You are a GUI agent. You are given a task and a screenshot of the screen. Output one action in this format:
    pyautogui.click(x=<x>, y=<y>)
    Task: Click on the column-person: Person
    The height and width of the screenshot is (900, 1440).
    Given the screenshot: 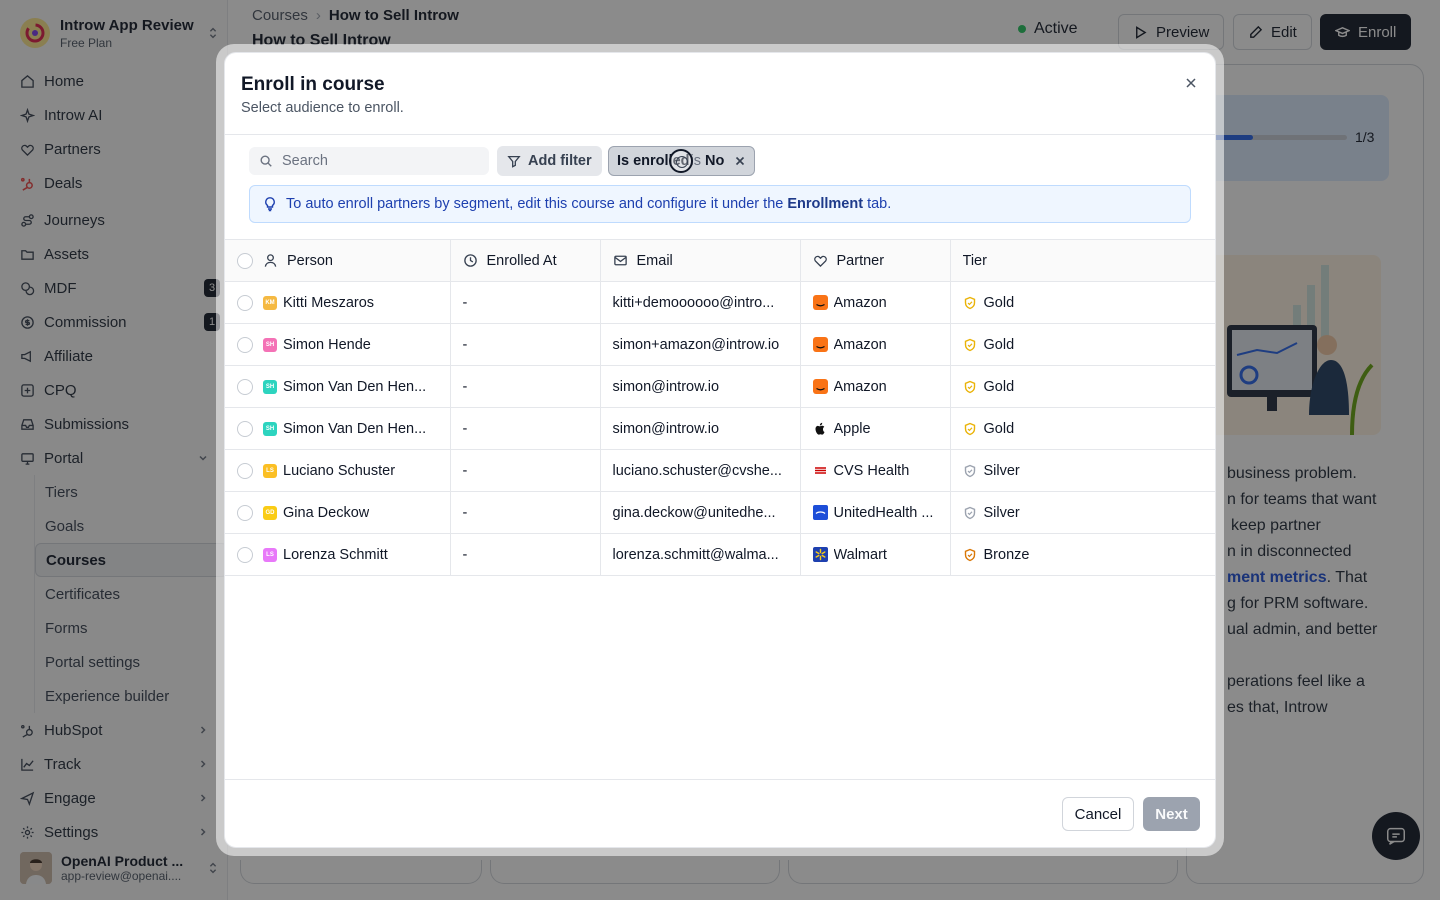 What is the action you would take?
    pyautogui.click(x=338, y=260)
    